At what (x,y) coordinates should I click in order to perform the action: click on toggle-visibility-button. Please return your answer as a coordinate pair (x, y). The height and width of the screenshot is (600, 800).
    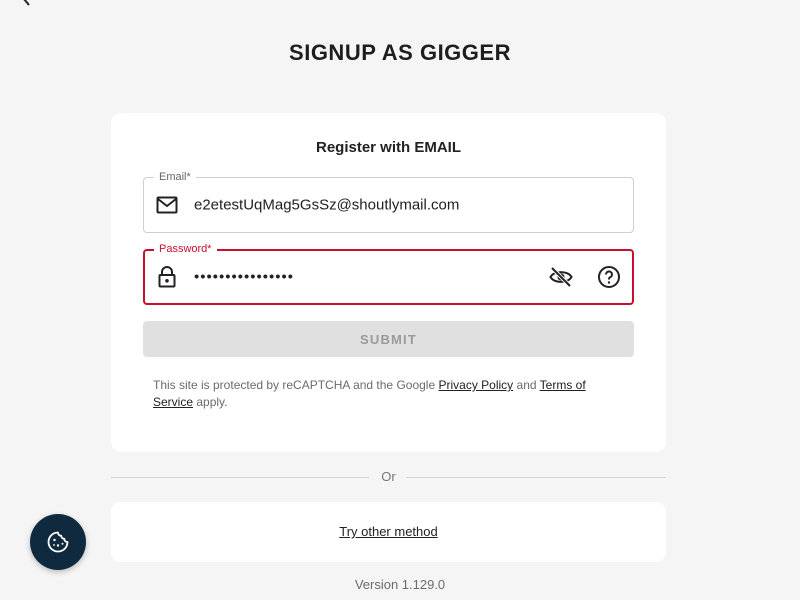
    Looking at the image, I should click on (561, 277).